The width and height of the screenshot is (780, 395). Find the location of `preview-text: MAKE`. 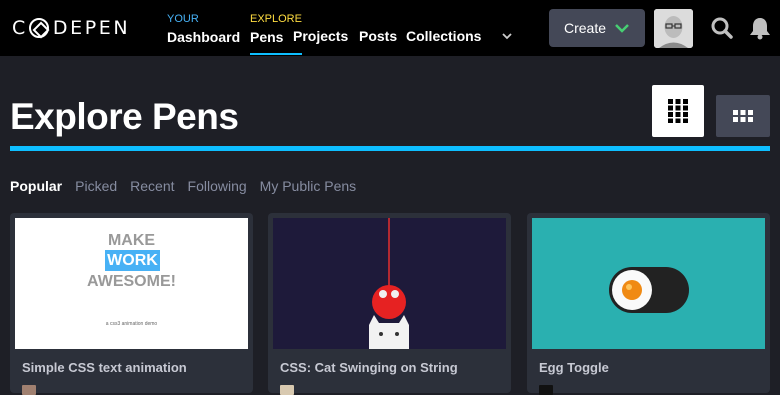

preview-text: MAKE is located at coordinates (131, 240).